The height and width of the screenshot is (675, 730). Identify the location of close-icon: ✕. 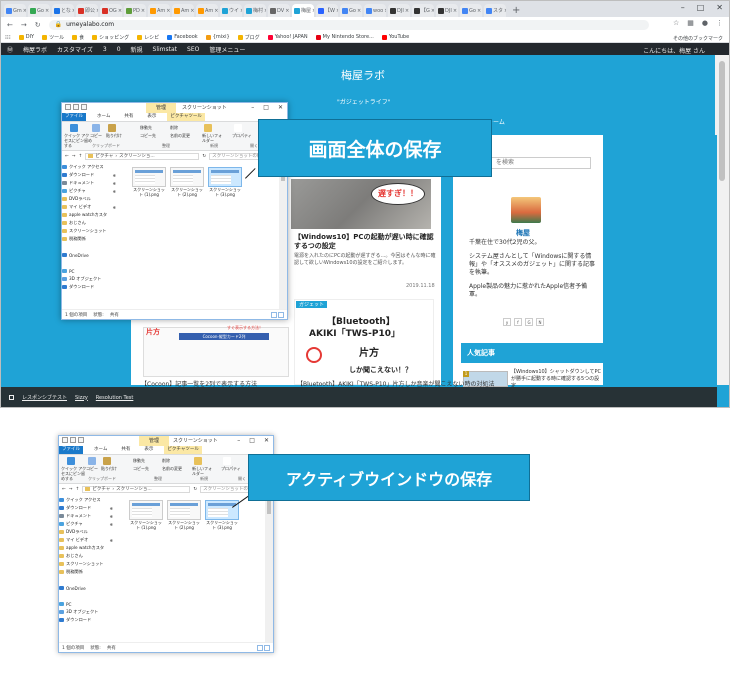
(719, 7).